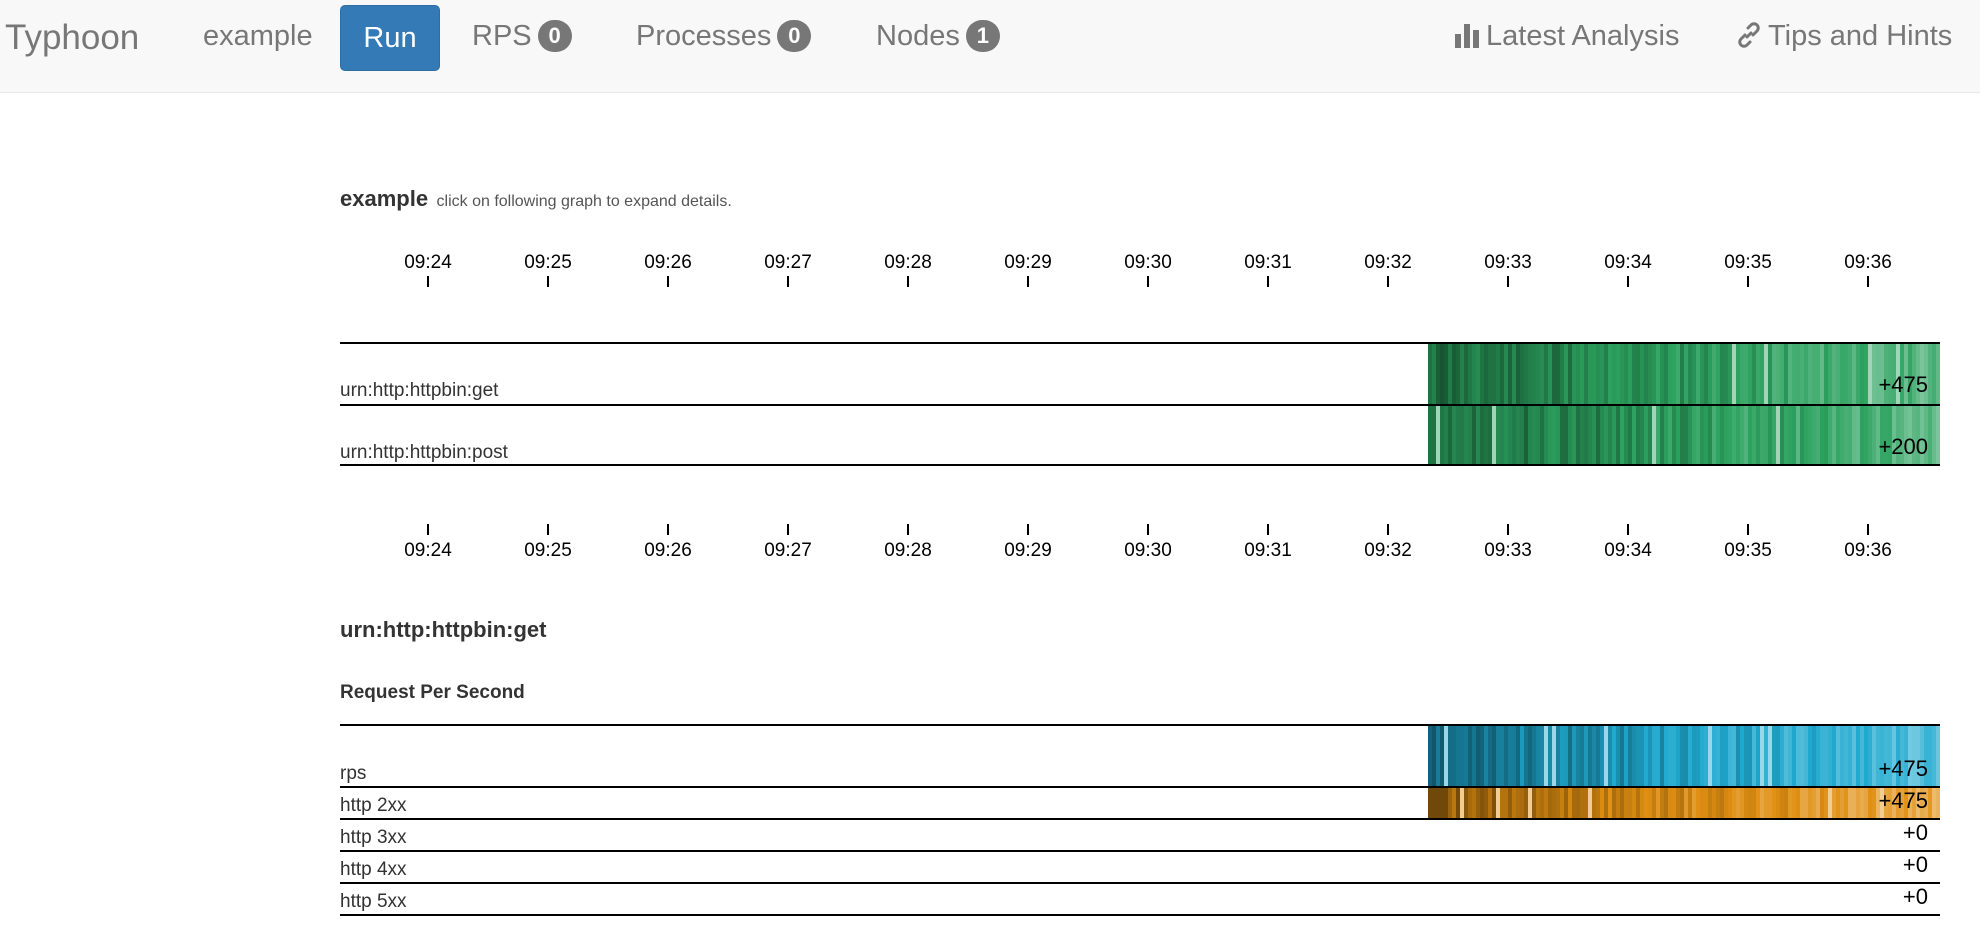 The width and height of the screenshot is (1980, 950). I want to click on detail-subtitle: Request Per Second, so click(432, 692).